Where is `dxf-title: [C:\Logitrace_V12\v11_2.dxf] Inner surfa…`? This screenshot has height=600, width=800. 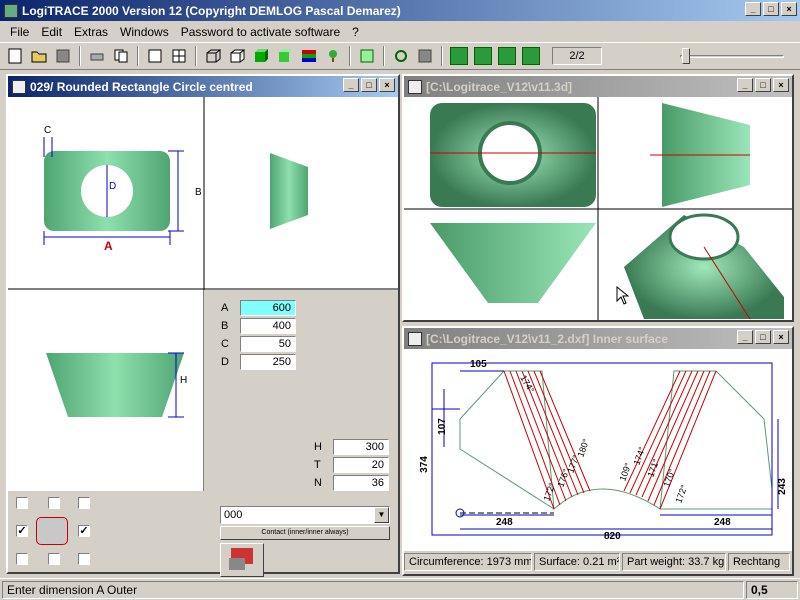 dxf-title: [C:\Logitrace_V12\v11_2.dxf] Inner surfa… is located at coordinates (547, 338).